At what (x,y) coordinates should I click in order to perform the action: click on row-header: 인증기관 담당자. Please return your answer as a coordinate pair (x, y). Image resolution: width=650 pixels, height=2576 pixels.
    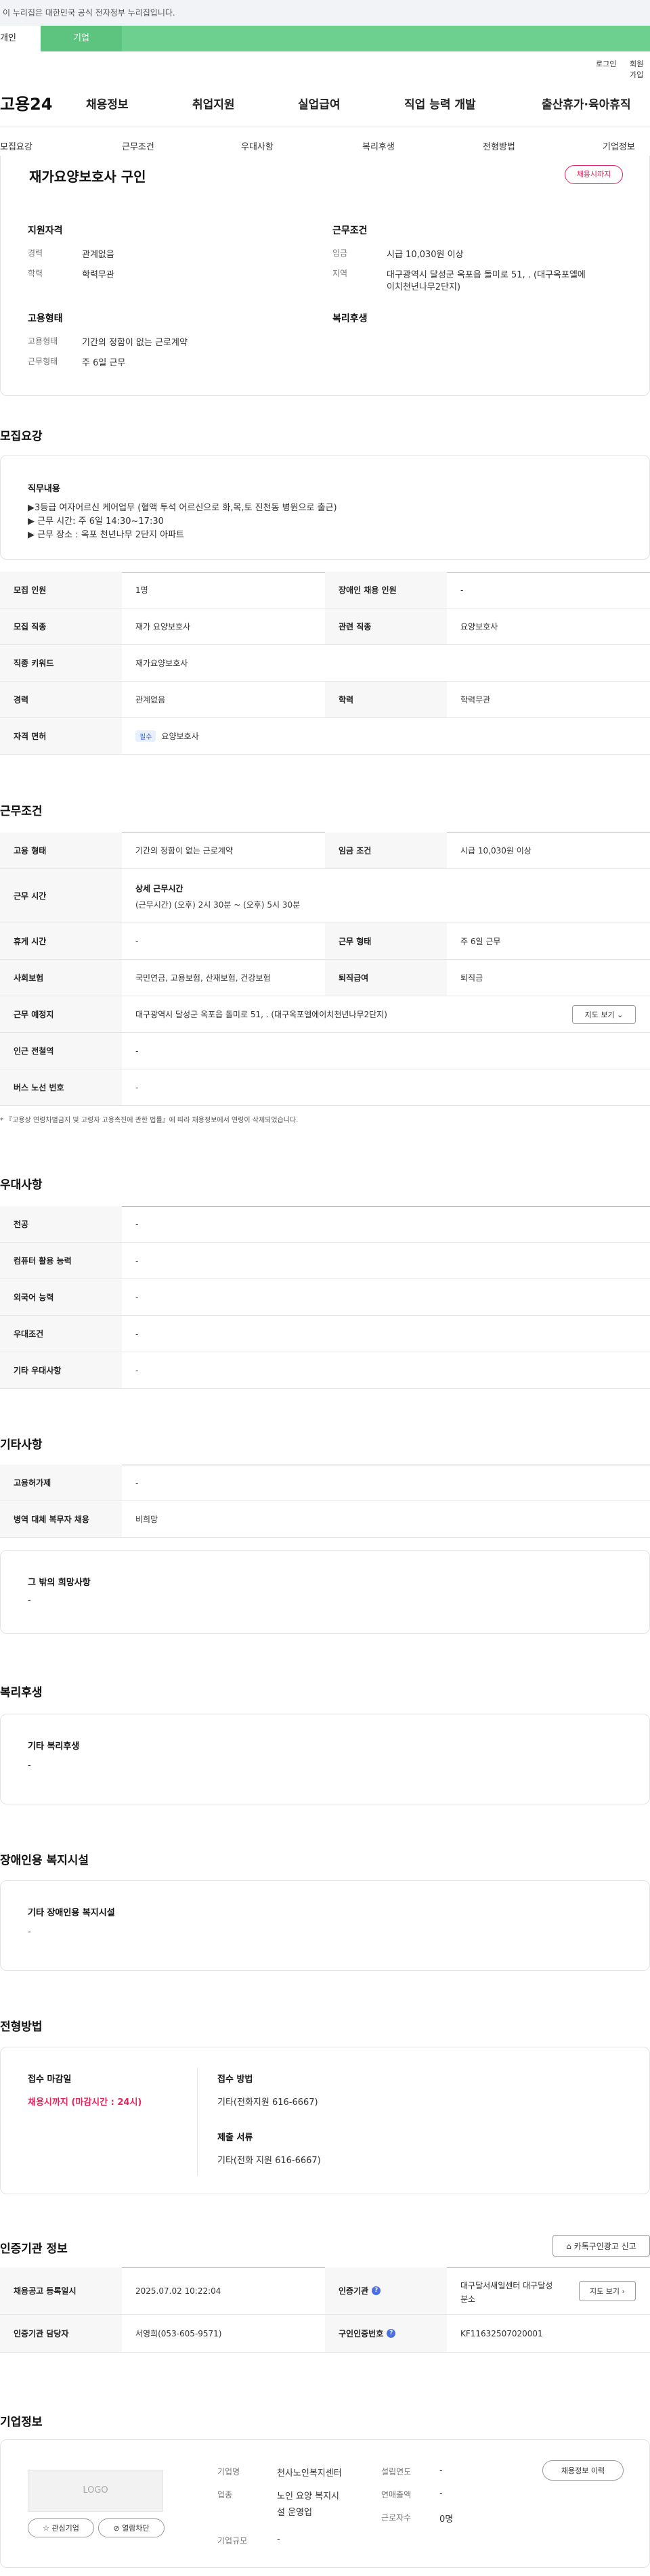
    Looking at the image, I should click on (61, 2333).